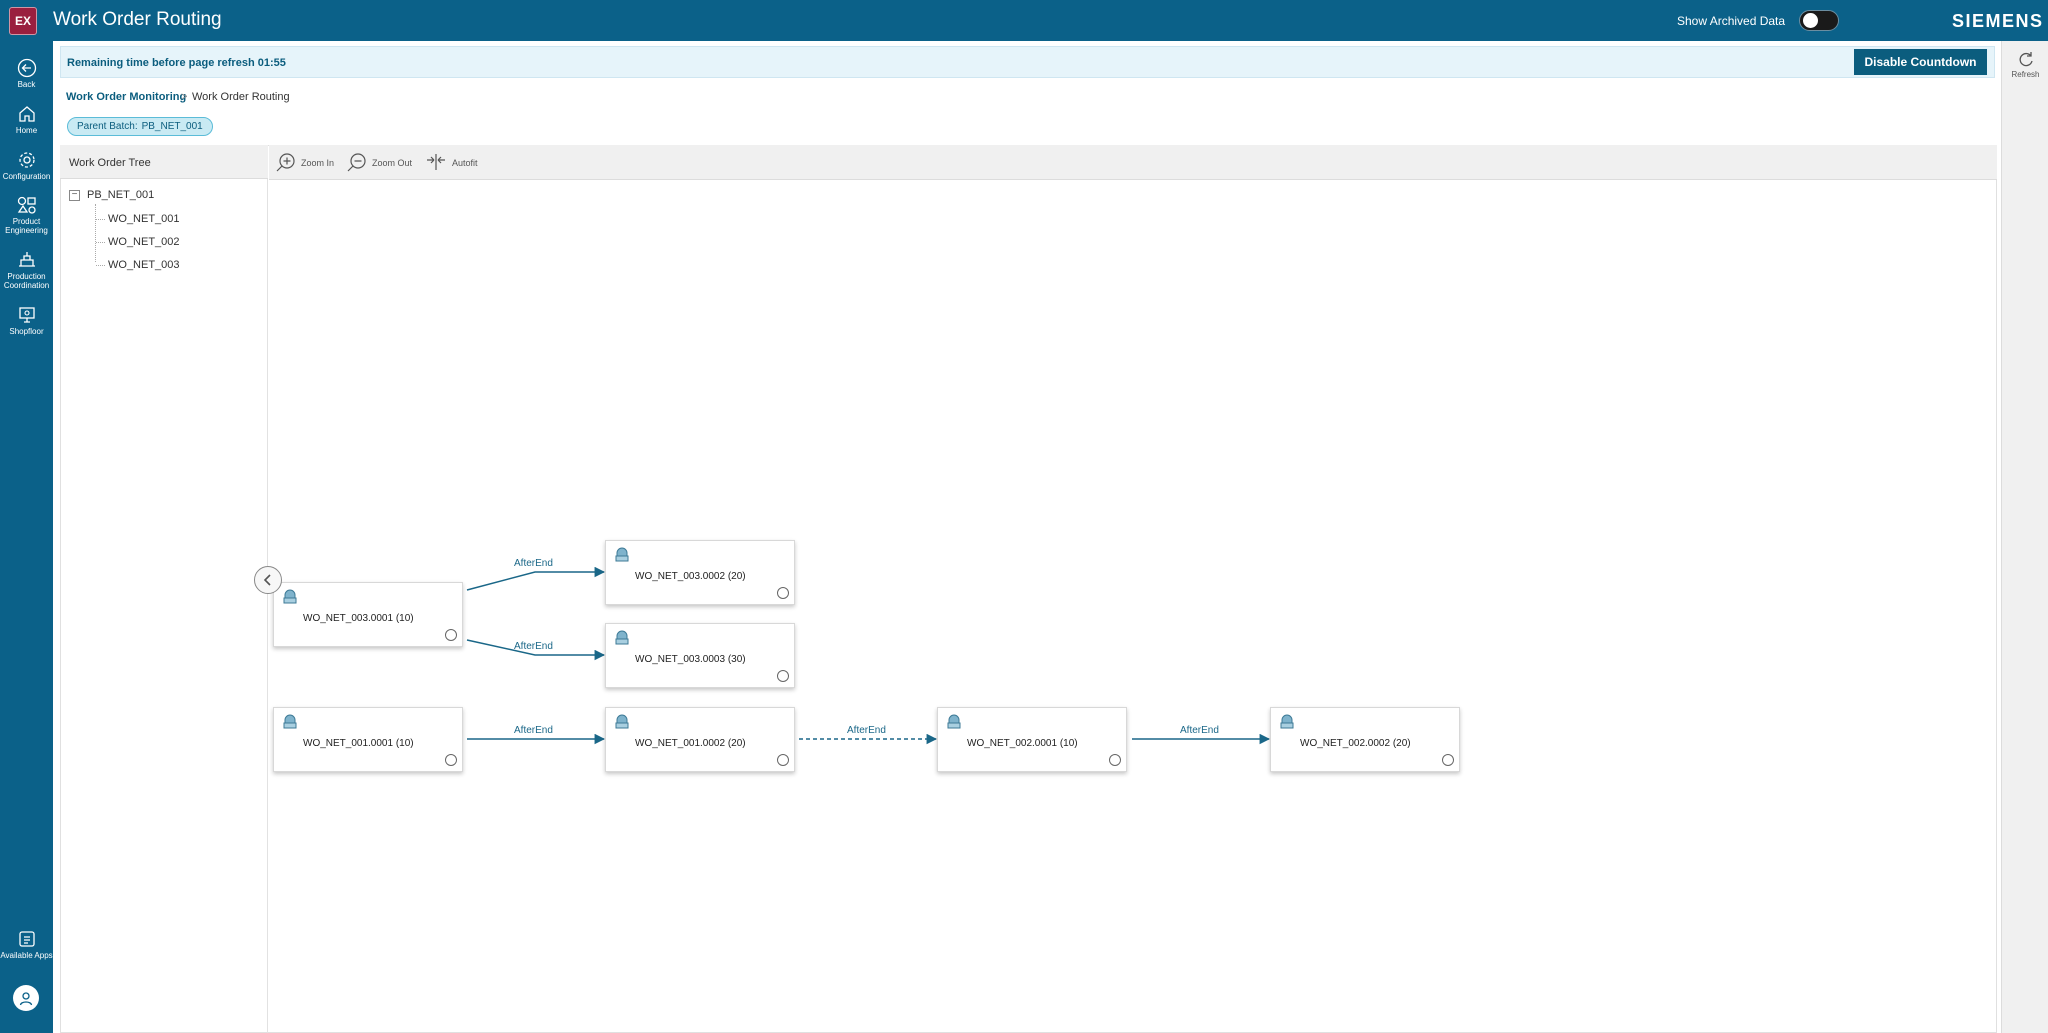  I want to click on edge-label-n1-n3: AfterEnd, so click(533, 646).